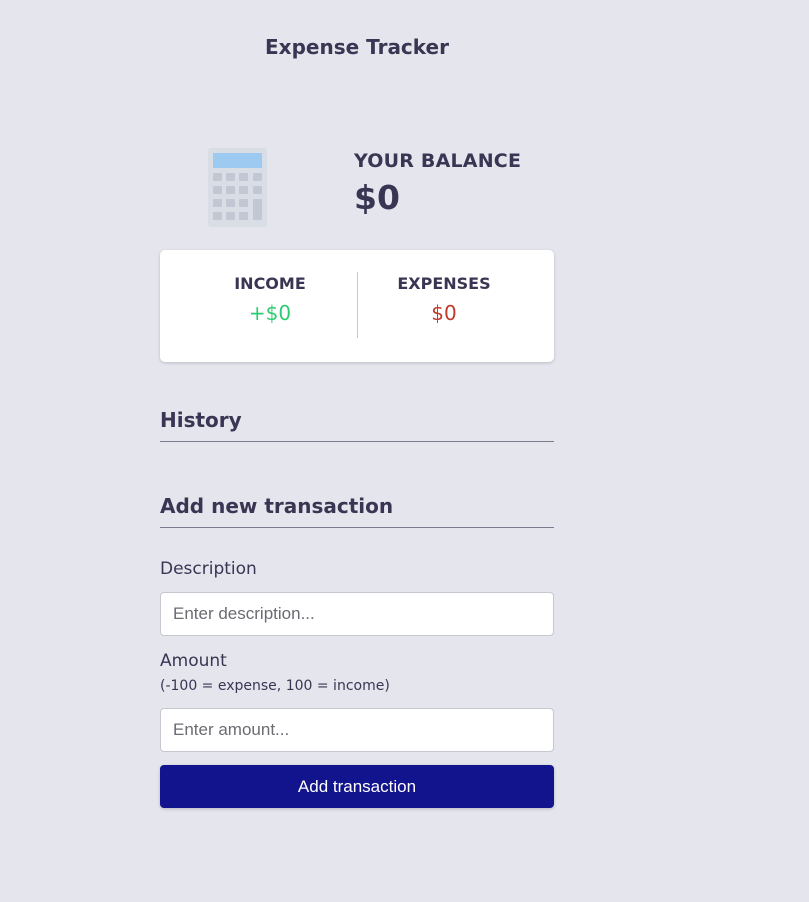 This screenshot has width=809, height=902. I want to click on income-summary: INCOME +$0, so click(270, 299).